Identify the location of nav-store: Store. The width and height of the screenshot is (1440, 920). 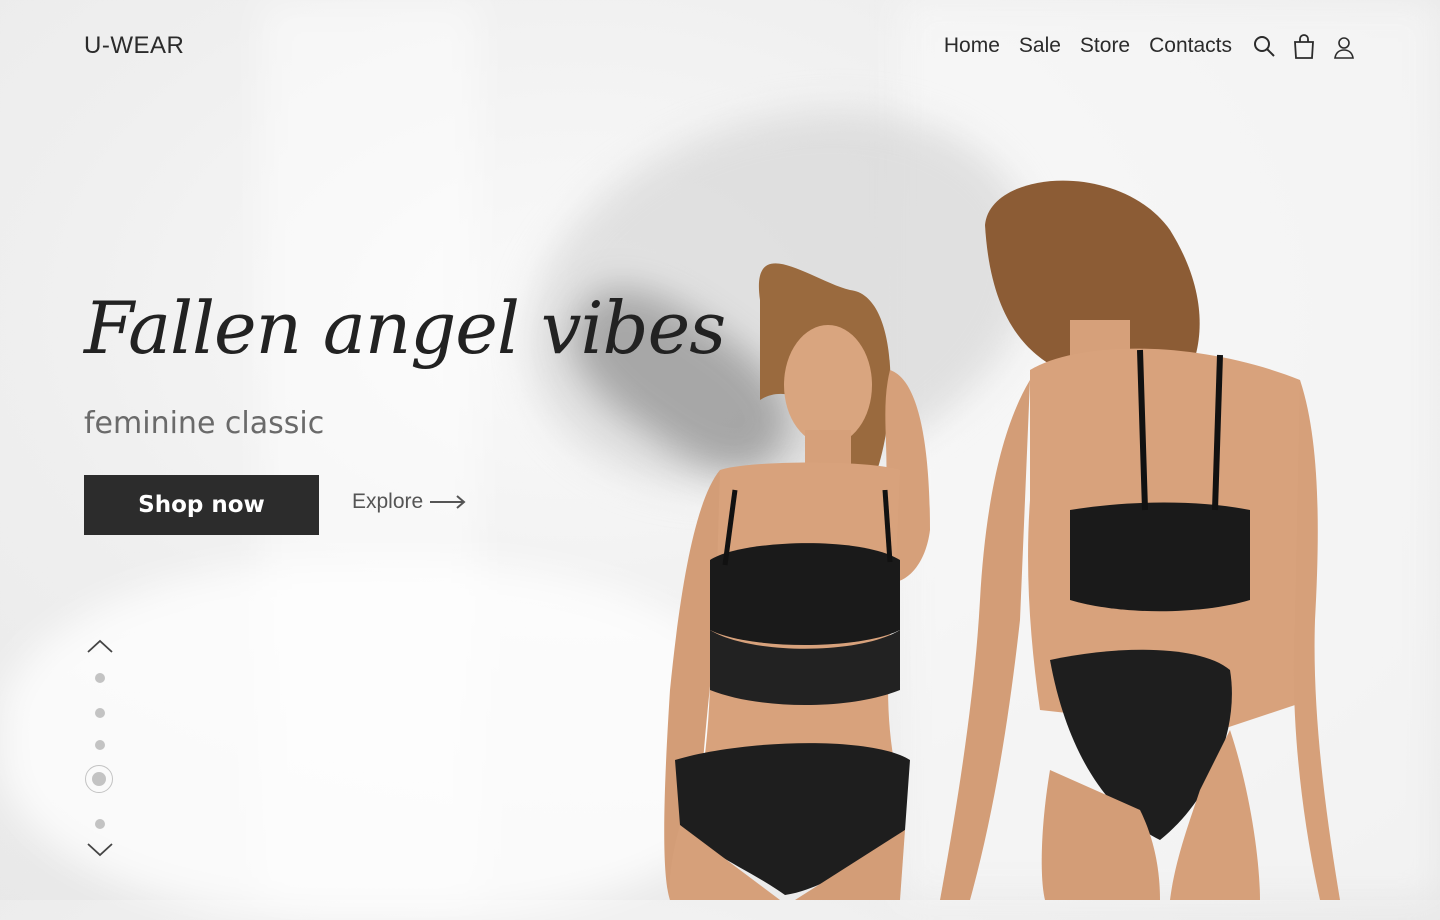
(1105, 46).